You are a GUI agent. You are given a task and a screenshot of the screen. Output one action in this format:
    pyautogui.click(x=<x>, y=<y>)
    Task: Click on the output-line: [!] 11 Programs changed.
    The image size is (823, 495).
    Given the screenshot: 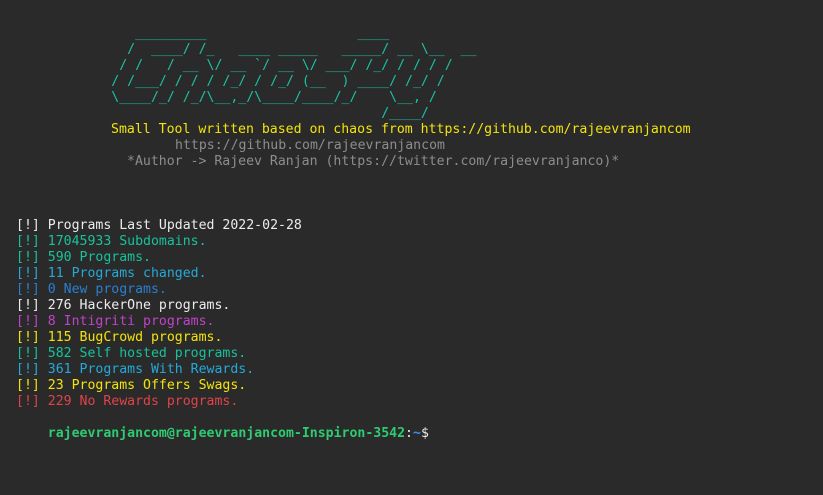 What is the action you would take?
    pyautogui.click(x=111, y=273)
    